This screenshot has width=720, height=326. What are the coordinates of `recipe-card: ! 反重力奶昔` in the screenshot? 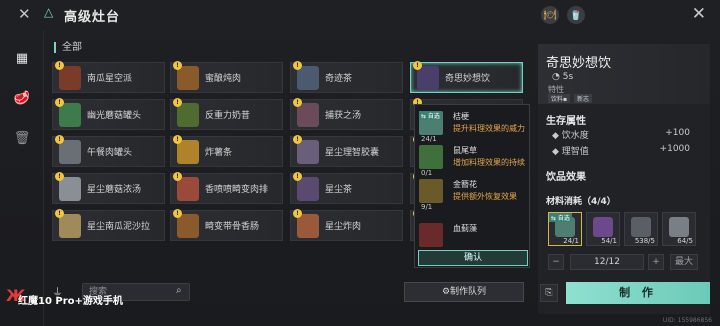 It's located at (226, 114).